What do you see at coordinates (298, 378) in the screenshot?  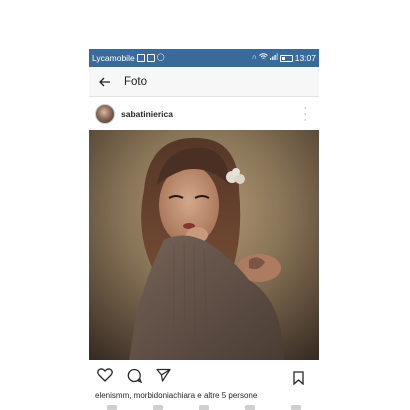 I see `bookmark-icon` at bounding box center [298, 378].